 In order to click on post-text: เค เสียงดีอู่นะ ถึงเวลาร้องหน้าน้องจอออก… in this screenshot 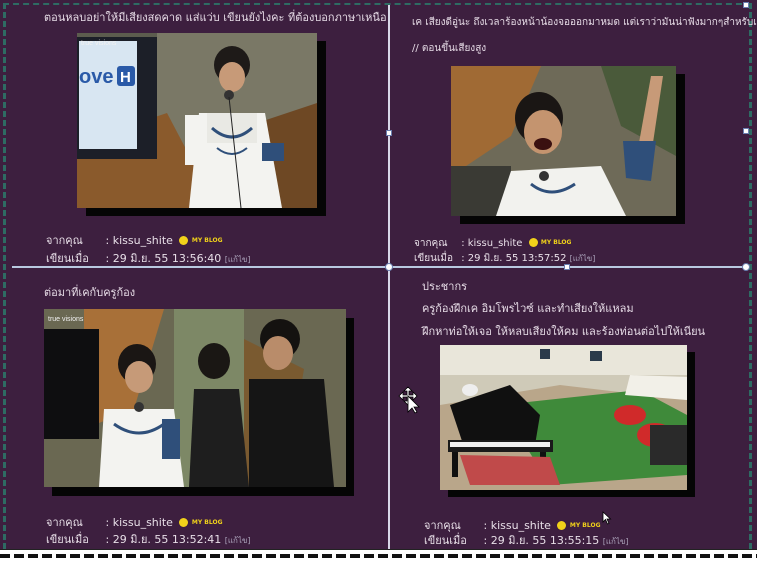, I will do `click(584, 22)`.